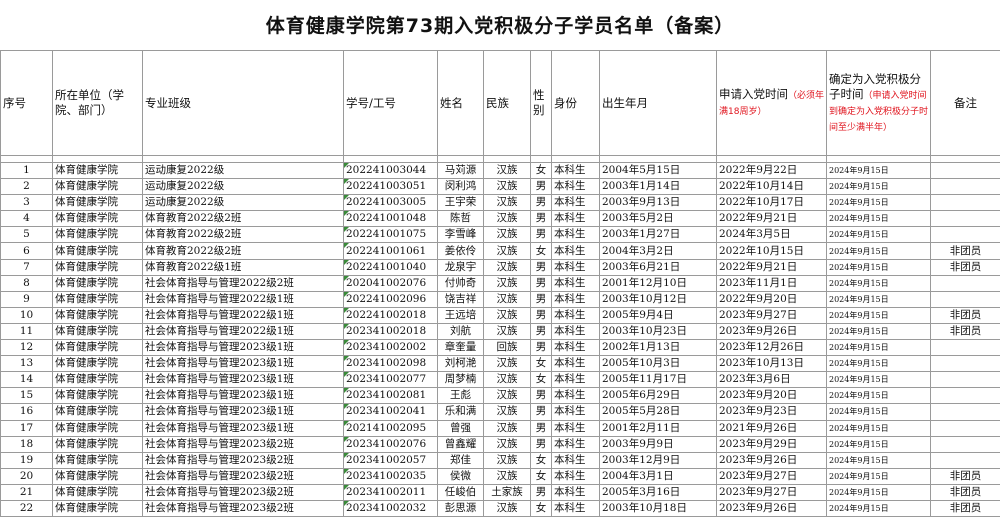 The width and height of the screenshot is (1000, 521). What do you see at coordinates (243, 267) in the screenshot?
I see `cell-class: 体育教育2022级1班` at bounding box center [243, 267].